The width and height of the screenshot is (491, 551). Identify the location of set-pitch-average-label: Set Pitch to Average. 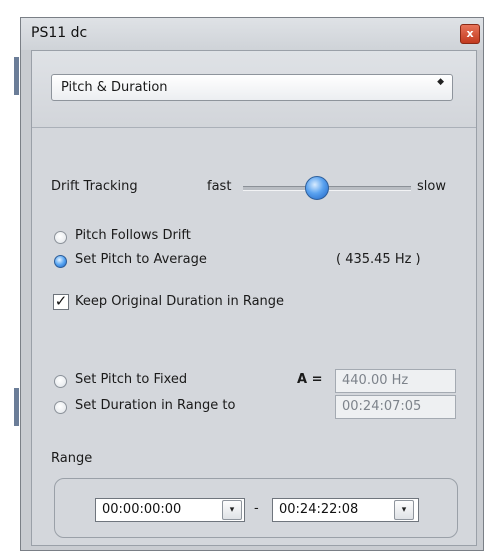
(141, 259).